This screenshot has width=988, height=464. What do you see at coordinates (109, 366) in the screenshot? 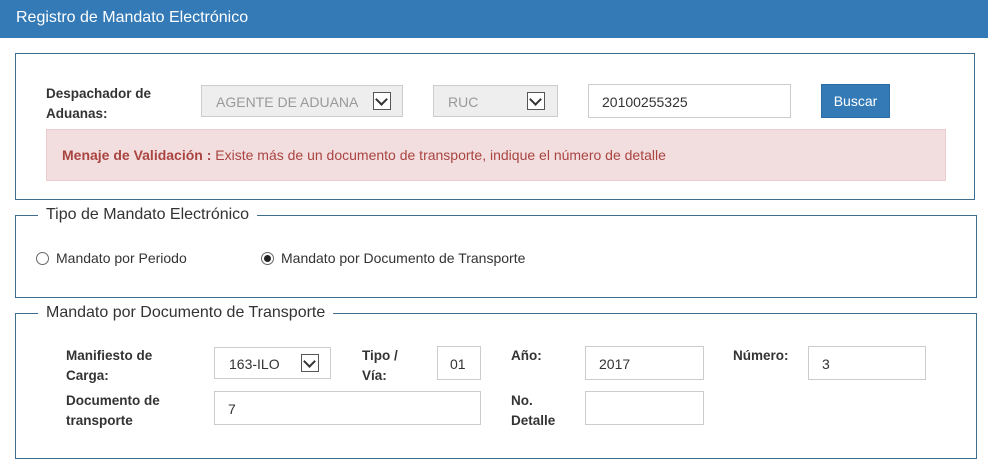
I see `manifiesto-label: Manifiesto de Carga:` at bounding box center [109, 366].